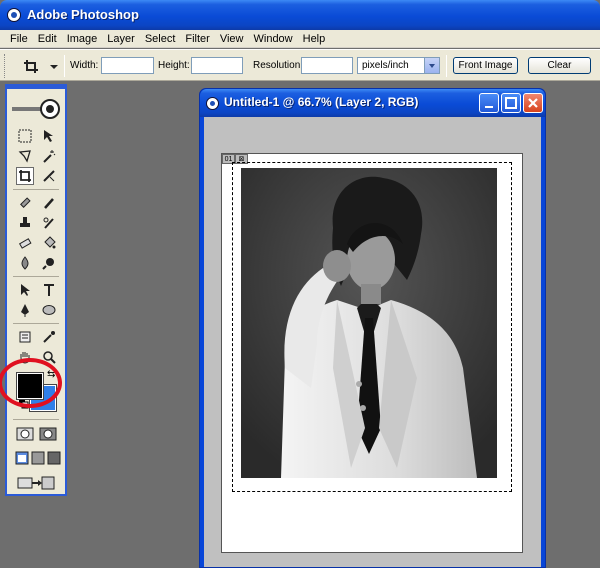  What do you see at coordinates (14, 15) in the screenshot?
I see `photoshop-logo-icon` at bounding box center [14, 15].